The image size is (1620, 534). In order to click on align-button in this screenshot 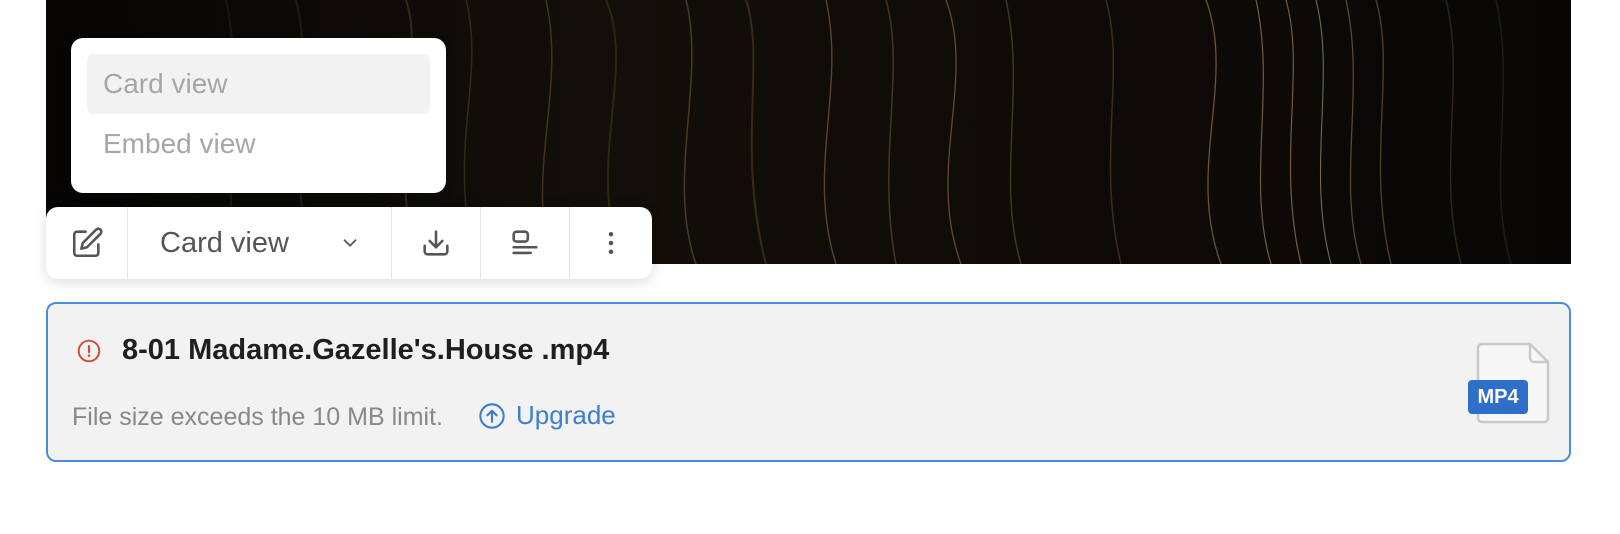, I will do `click(525, 243)`.